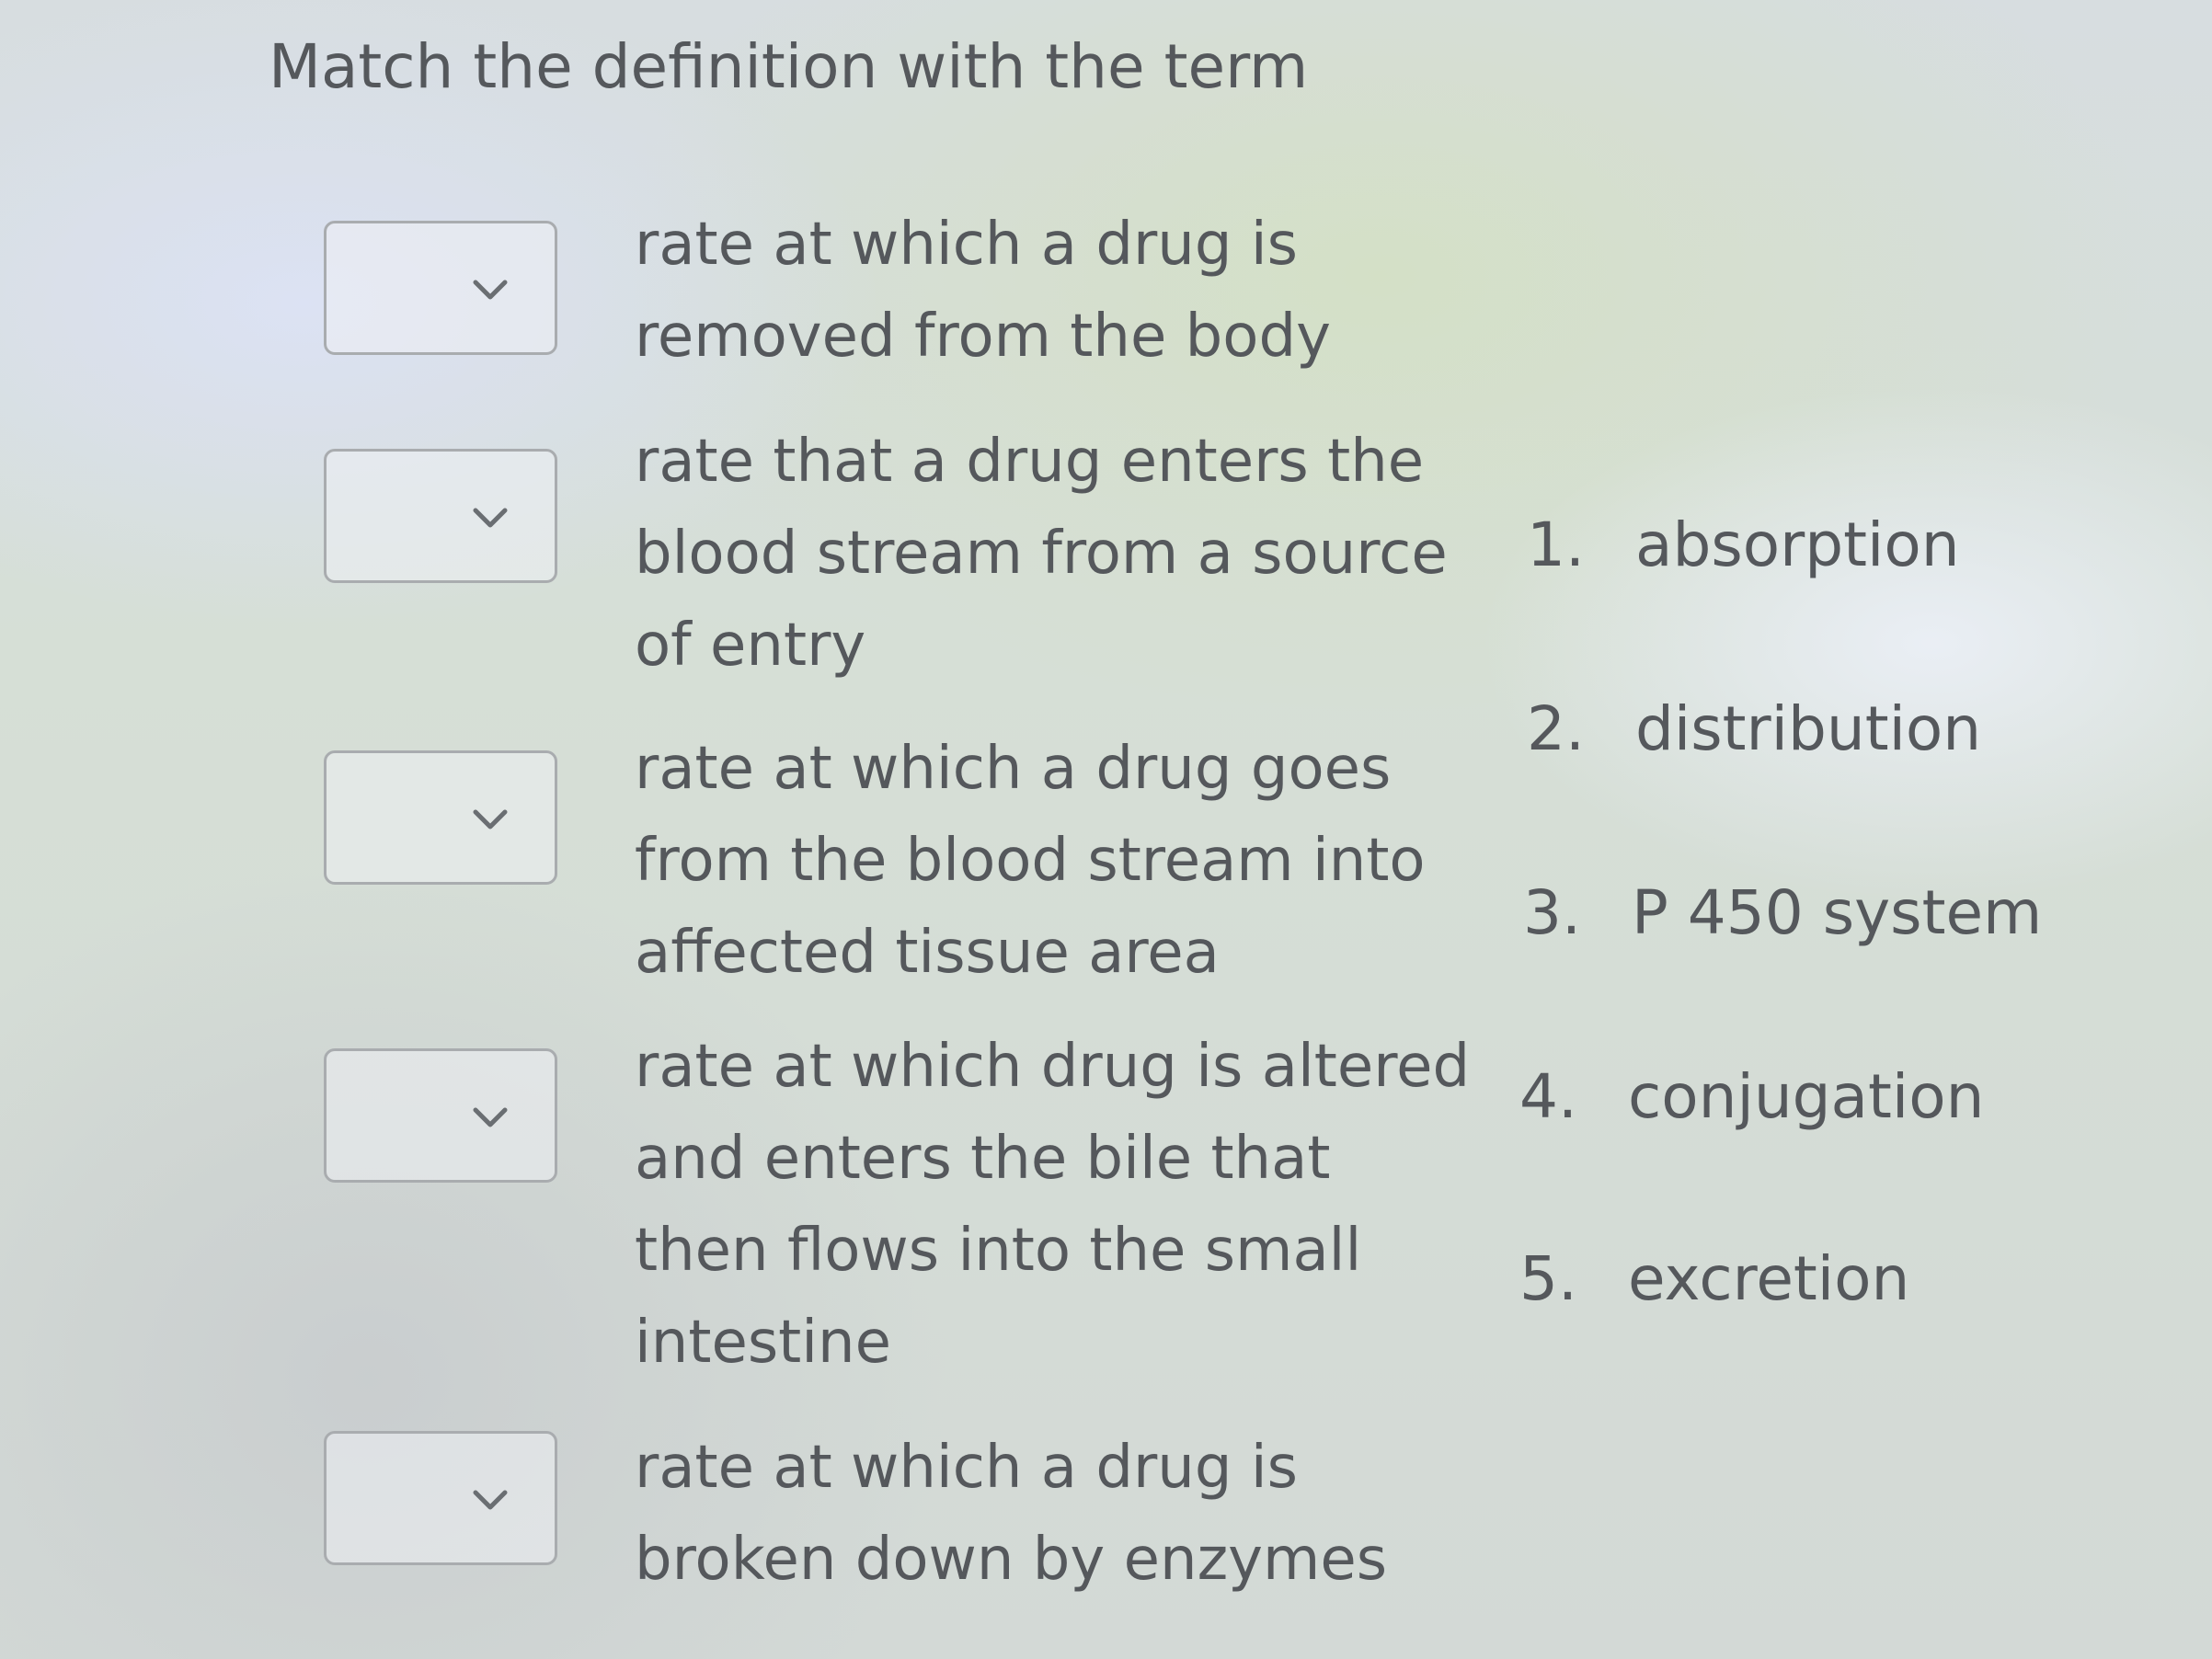 This screenshot has width=2212, height=1659. I want to click on definition-line: and enters the bile that, so click(983, 1159).